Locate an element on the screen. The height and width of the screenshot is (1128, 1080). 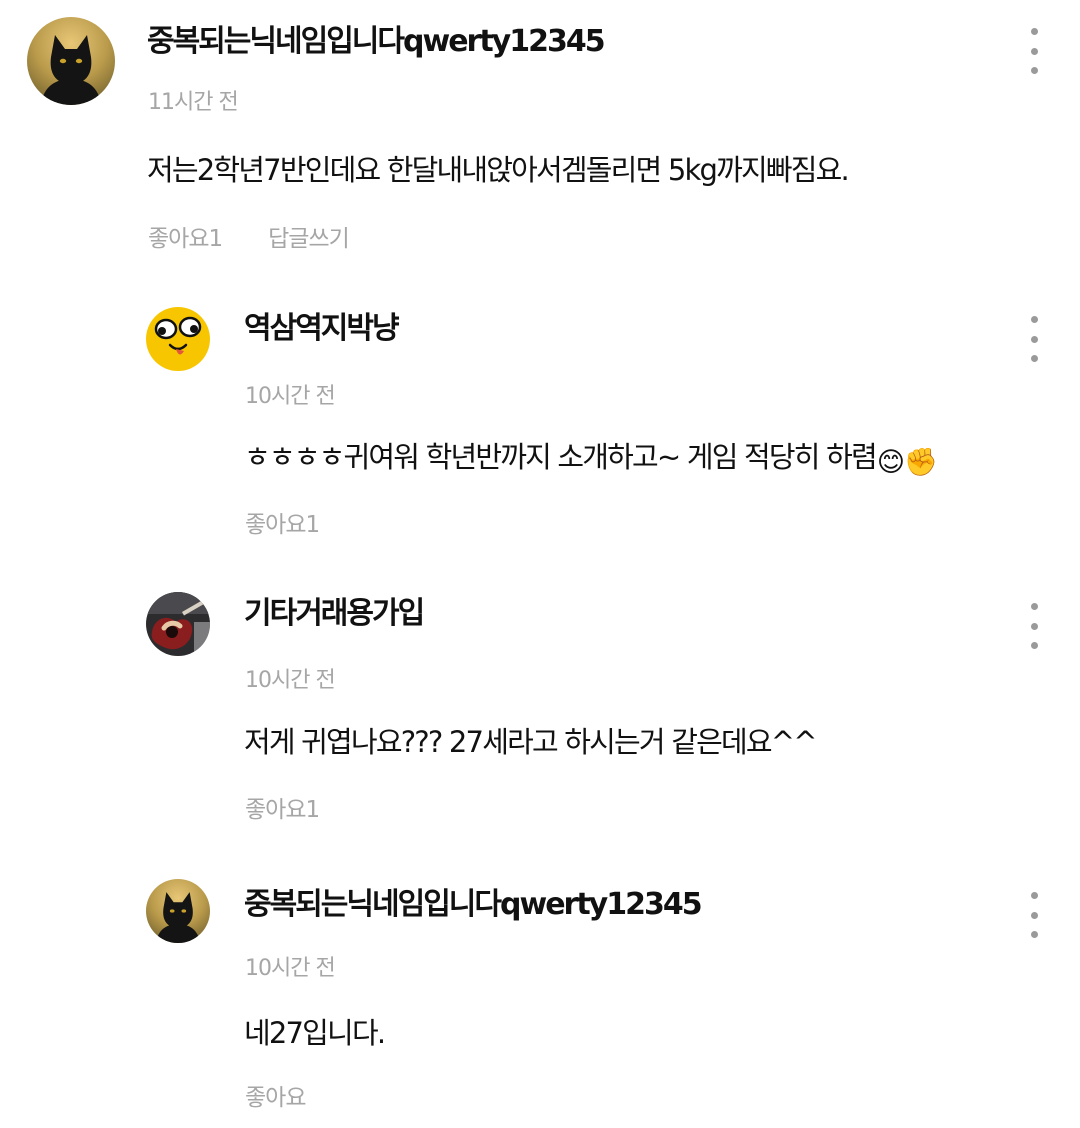
comment-time: 11시간 전 is located at coordinates (193, 102).